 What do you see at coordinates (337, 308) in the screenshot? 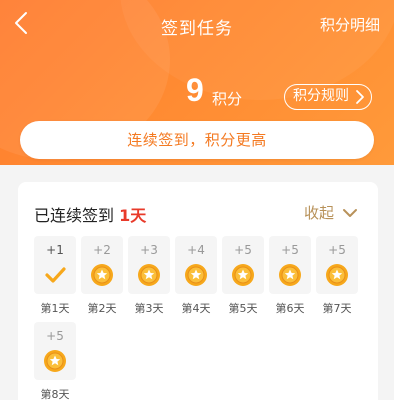
I see `day-label: 第7天` at bounding box center [337, 308].